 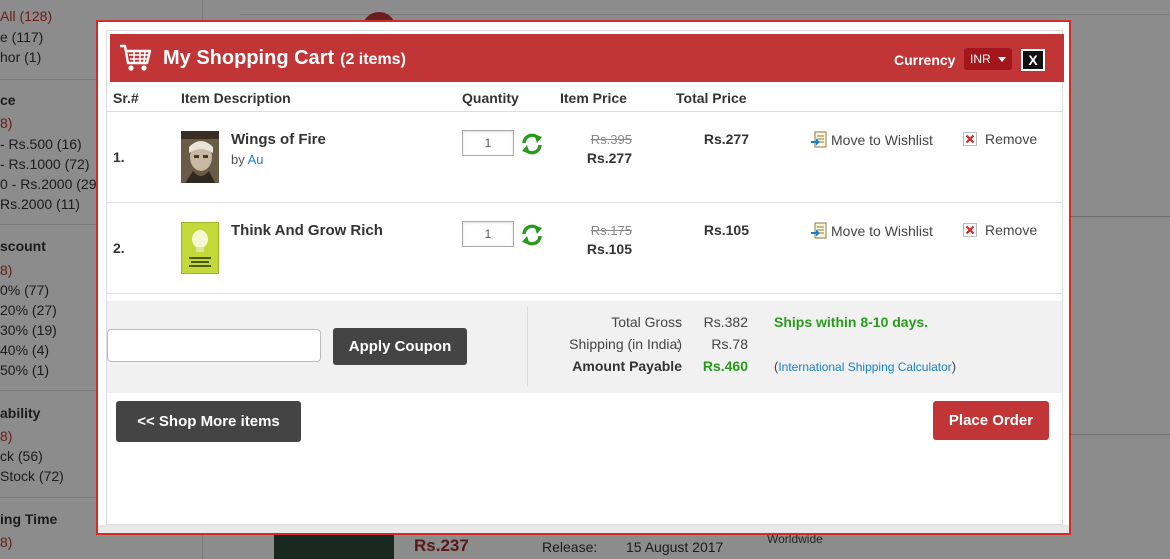 What do you see at coordinates (611, 139) in the screenshot?
I see `original-price: Rs.395` at bounding box center [611, 139].